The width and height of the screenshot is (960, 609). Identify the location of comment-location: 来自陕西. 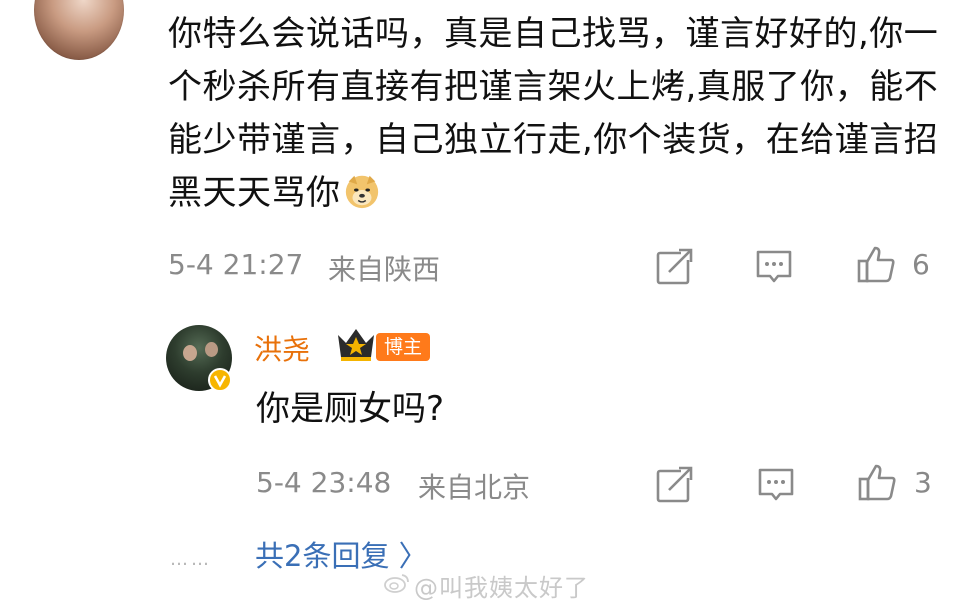
(384, 269).